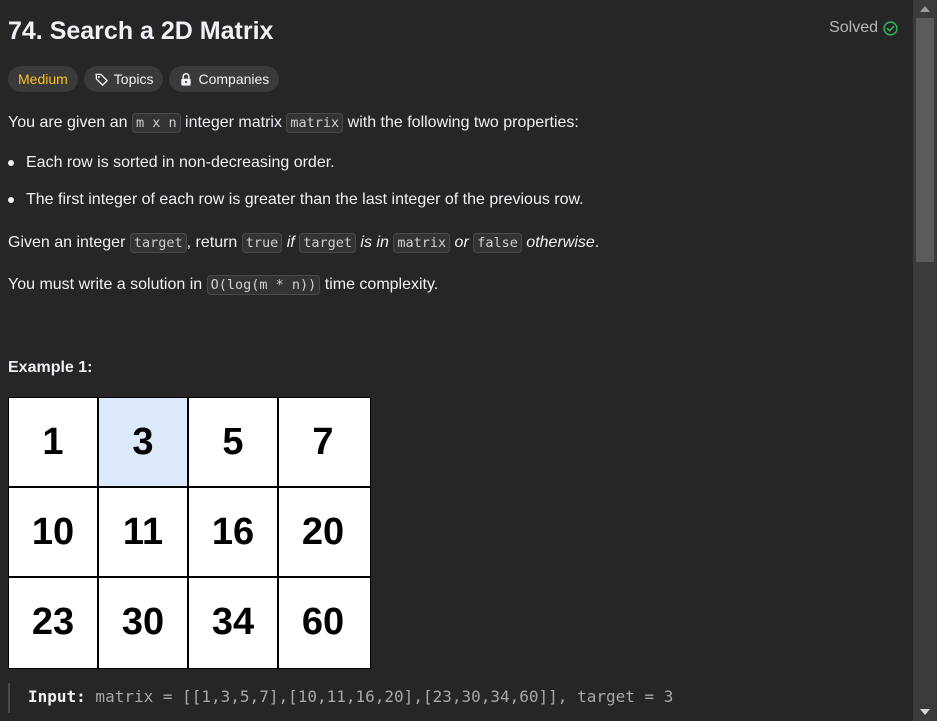  I want to click on tag-icon, so click(101, 79).